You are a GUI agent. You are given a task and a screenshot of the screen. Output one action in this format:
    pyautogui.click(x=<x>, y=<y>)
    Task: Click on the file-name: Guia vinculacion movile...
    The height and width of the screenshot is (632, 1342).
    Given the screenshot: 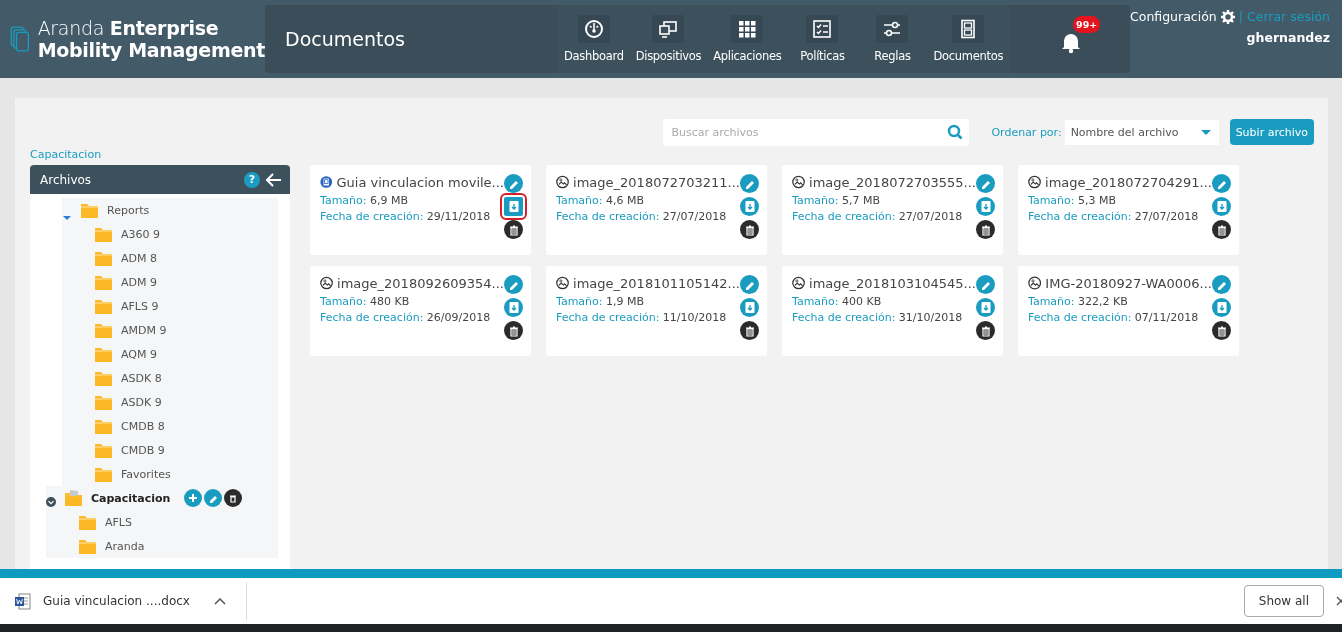 What is the action you would take?
    pyautogui.click(x=420, y=182)
    